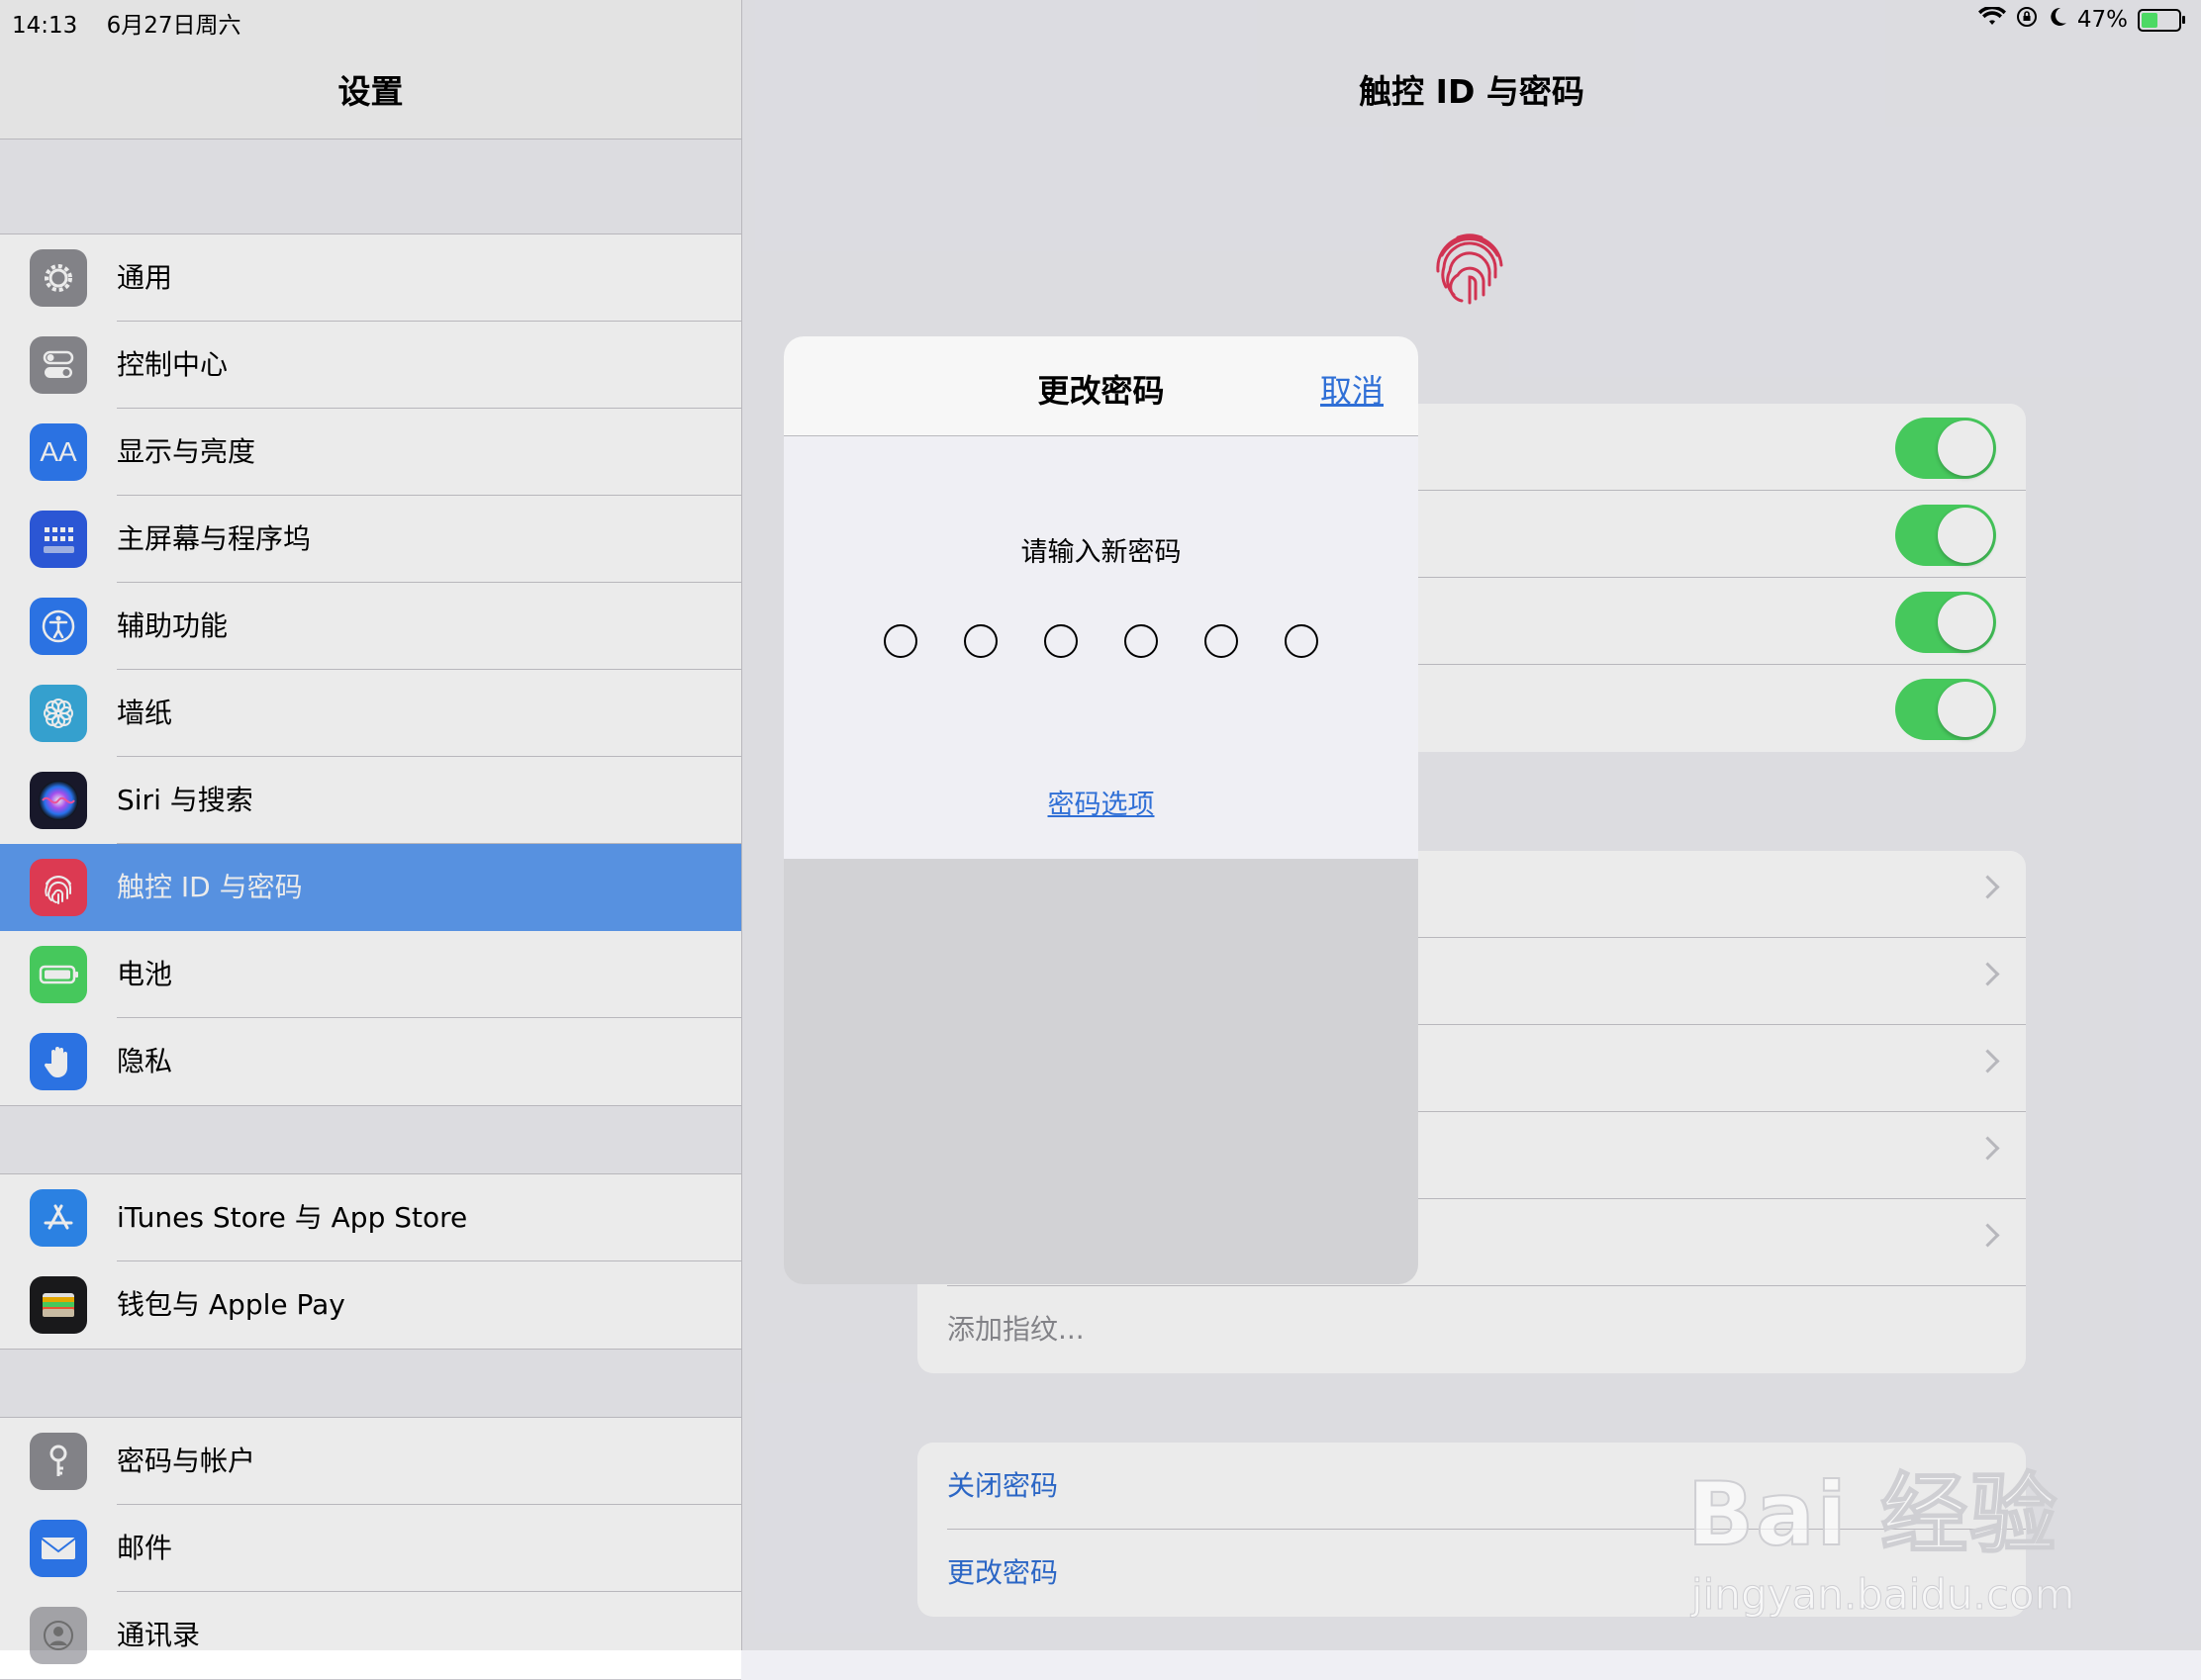  What do you see at coordinates (173, 26) in the screenshot?
I see `status-date: 6月27日周六` at bounding box center [173, 26].